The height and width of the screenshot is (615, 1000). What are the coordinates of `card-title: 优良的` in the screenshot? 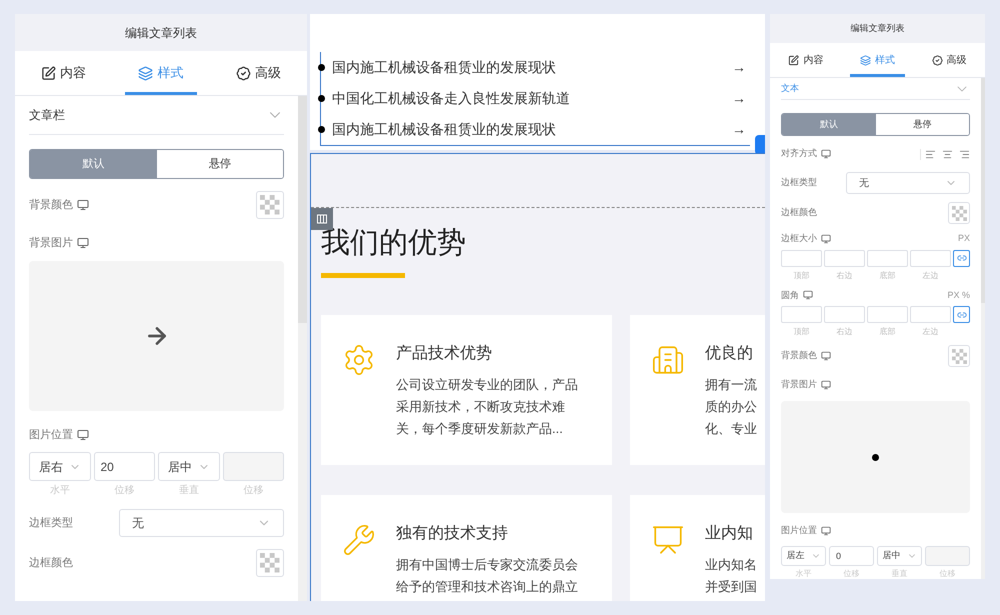 It's located at (729, 354).